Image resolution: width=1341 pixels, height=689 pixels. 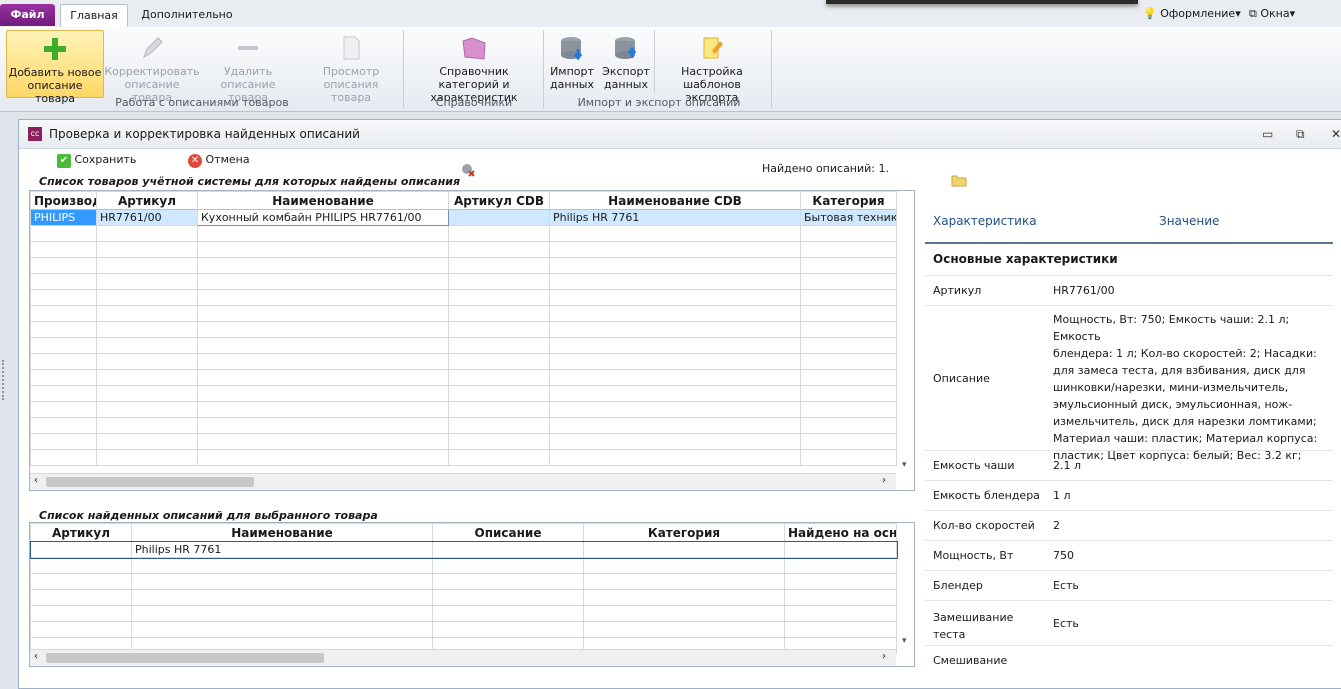 I want to click on property-row: Замешивание теста Есть, so click(x=1129, y=623).